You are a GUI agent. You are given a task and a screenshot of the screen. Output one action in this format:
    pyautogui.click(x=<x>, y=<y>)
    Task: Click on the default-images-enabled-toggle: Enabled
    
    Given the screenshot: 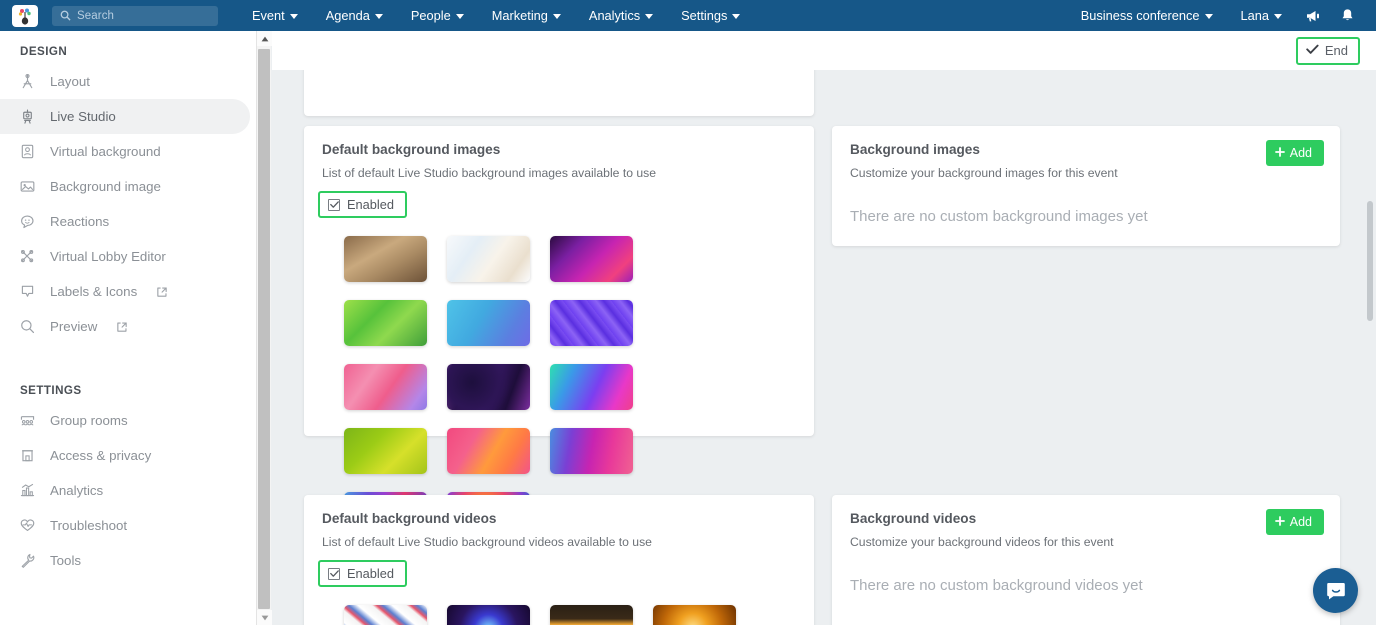 What is the action you would take?
    pyautogui.click(x=362, y=204)
    